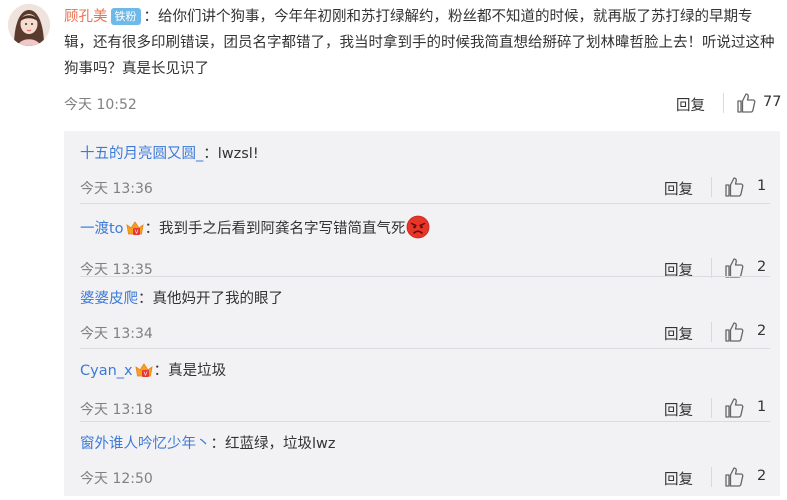  I want to click on reply-time: 今天 13:34, so click(116, 334).